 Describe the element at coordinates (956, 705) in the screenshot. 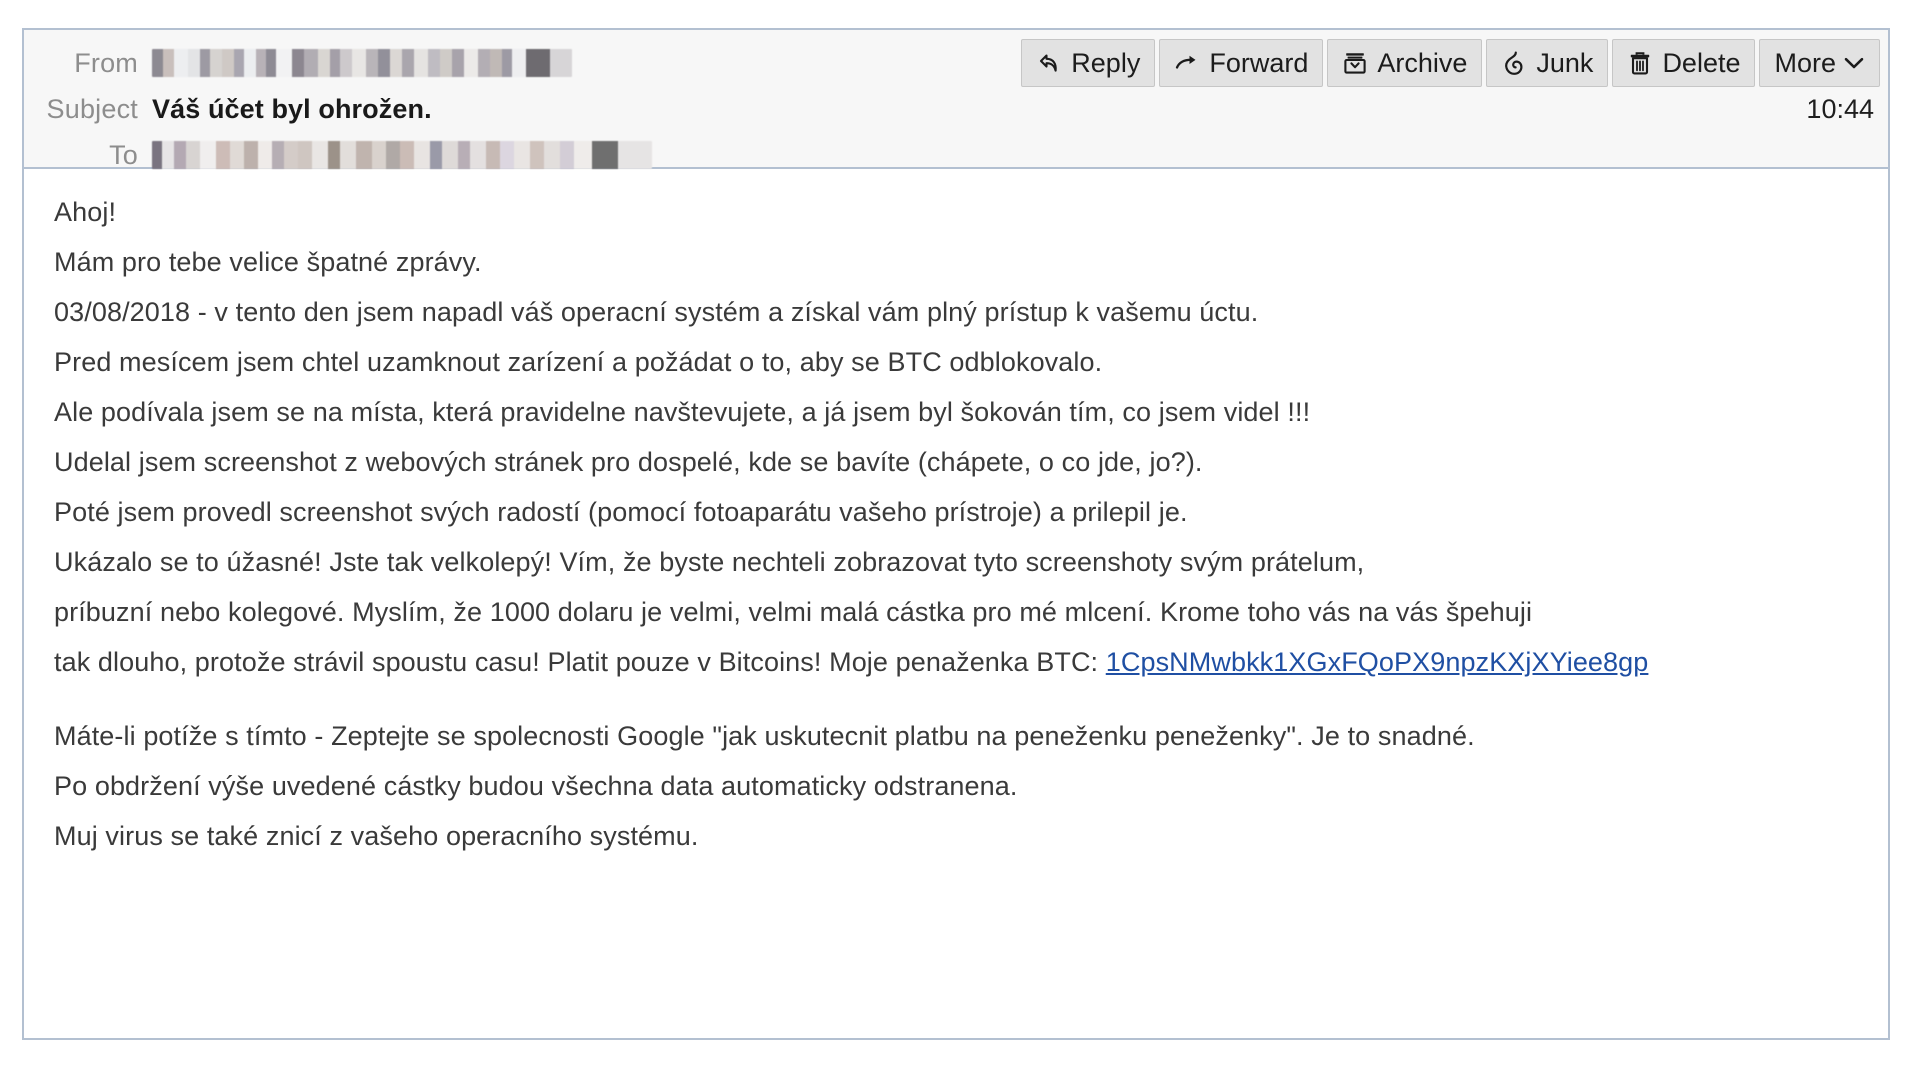

I see `body-blank-line` at that location.